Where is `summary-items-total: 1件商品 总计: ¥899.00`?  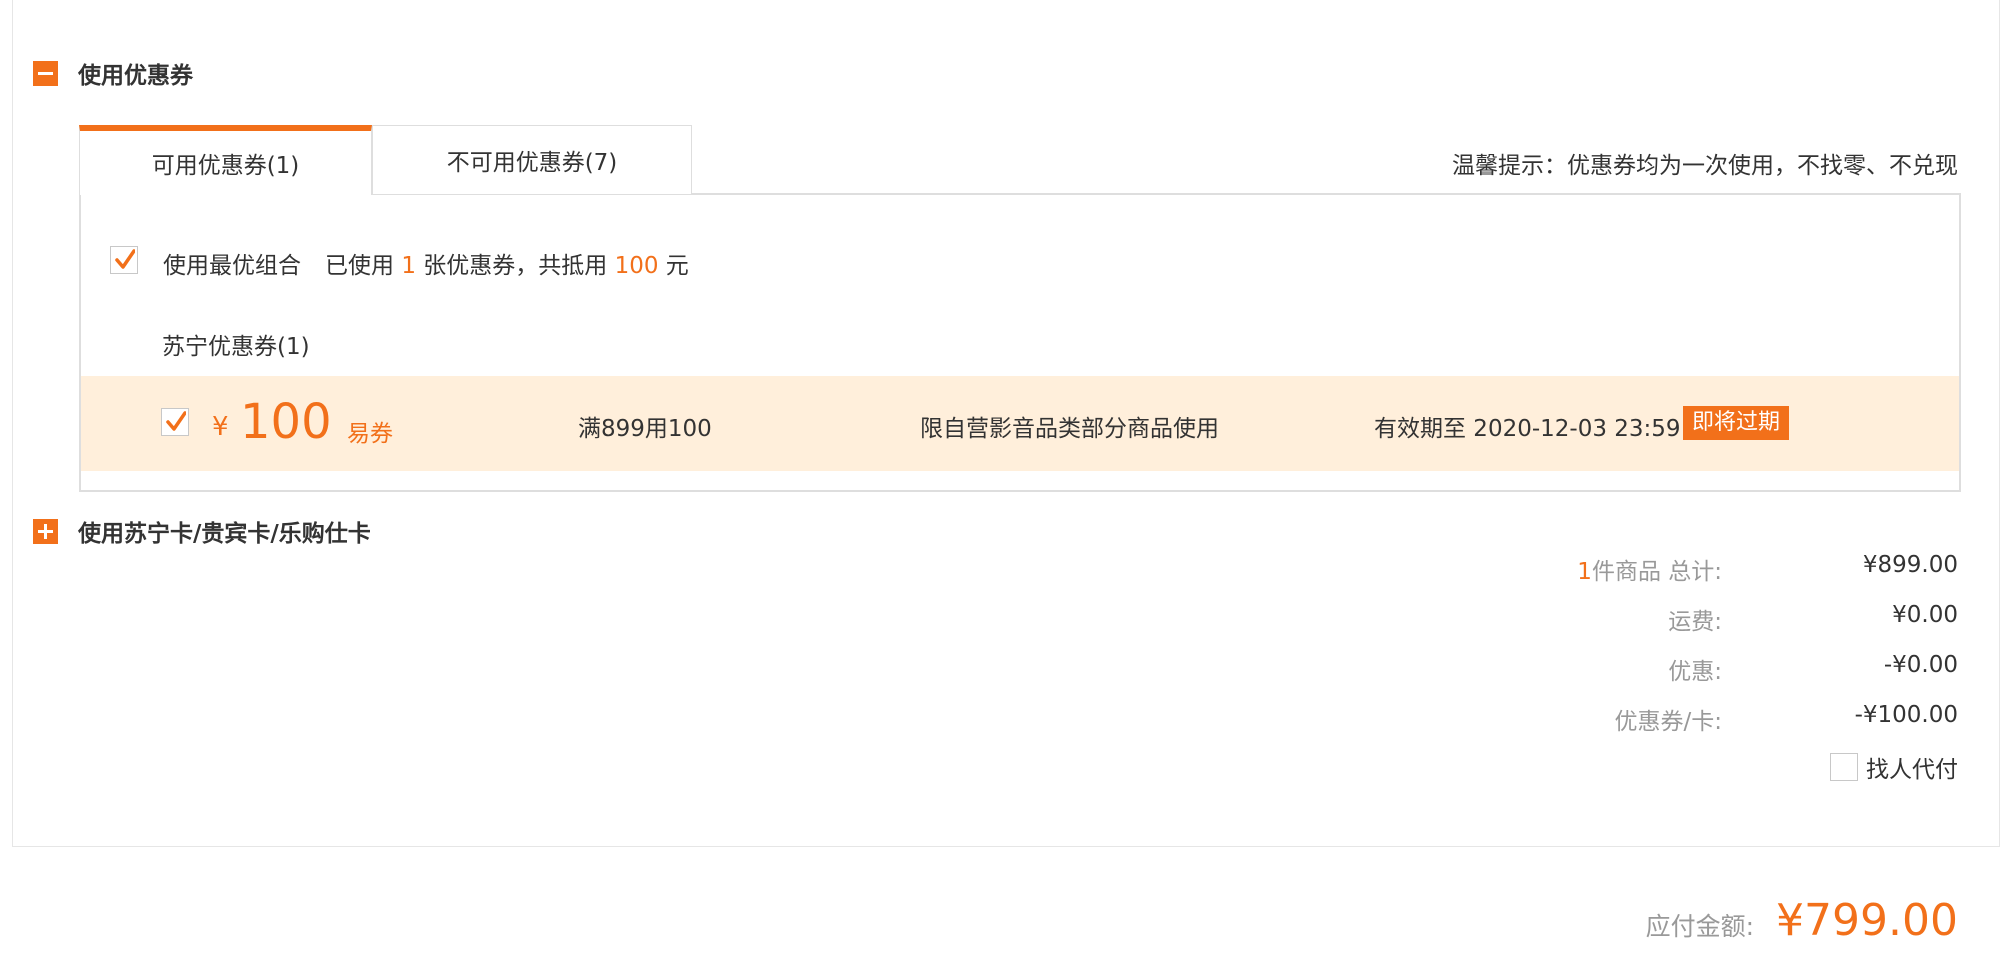 summary-items-total: 1件商品 总计: ¥899.00 is located at coordinates (1658, 568).